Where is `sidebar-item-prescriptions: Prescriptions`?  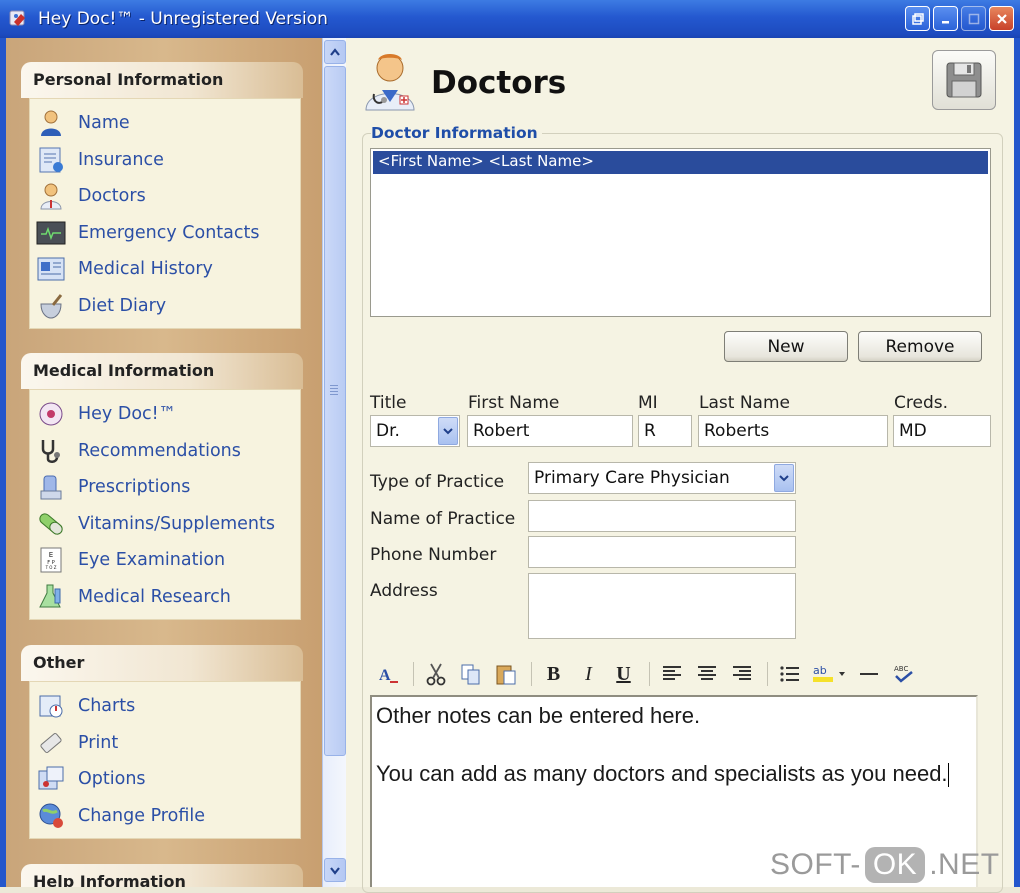
sidebar-item-prescriptions: Prescriptions is located at coordinates (165, 487).